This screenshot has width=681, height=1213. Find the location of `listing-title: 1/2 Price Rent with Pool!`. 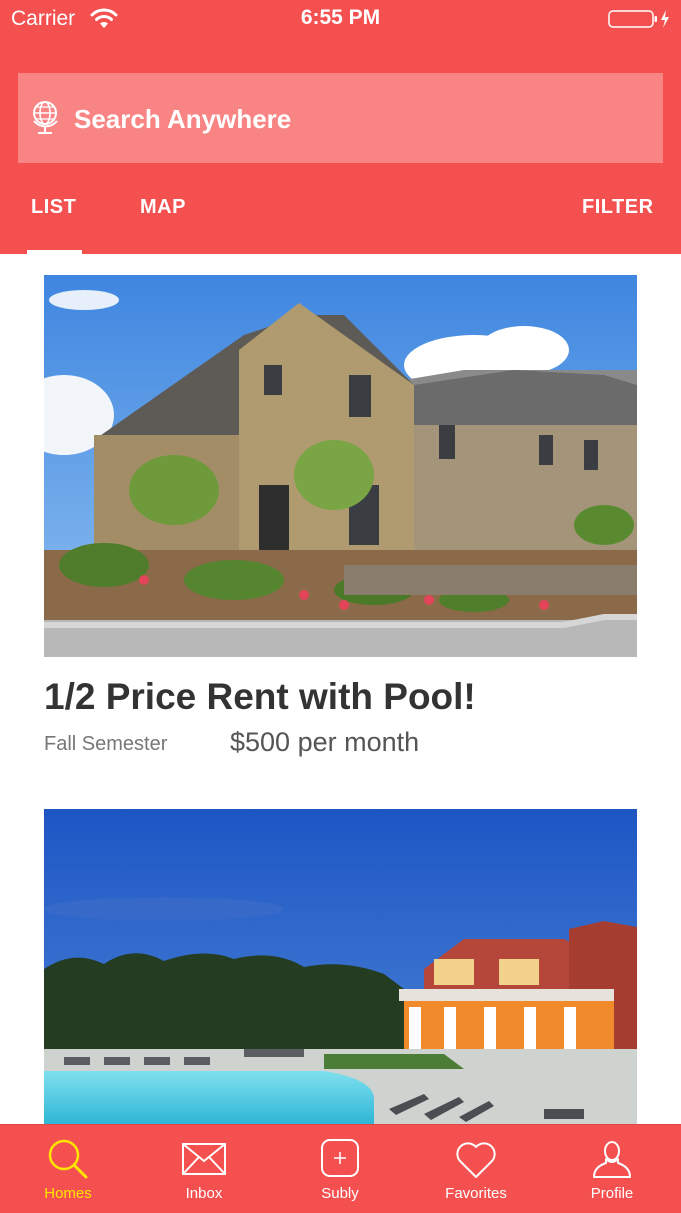

listing-title: 1/2 Price Rent with Pool! is located at coordinates (260, 697).